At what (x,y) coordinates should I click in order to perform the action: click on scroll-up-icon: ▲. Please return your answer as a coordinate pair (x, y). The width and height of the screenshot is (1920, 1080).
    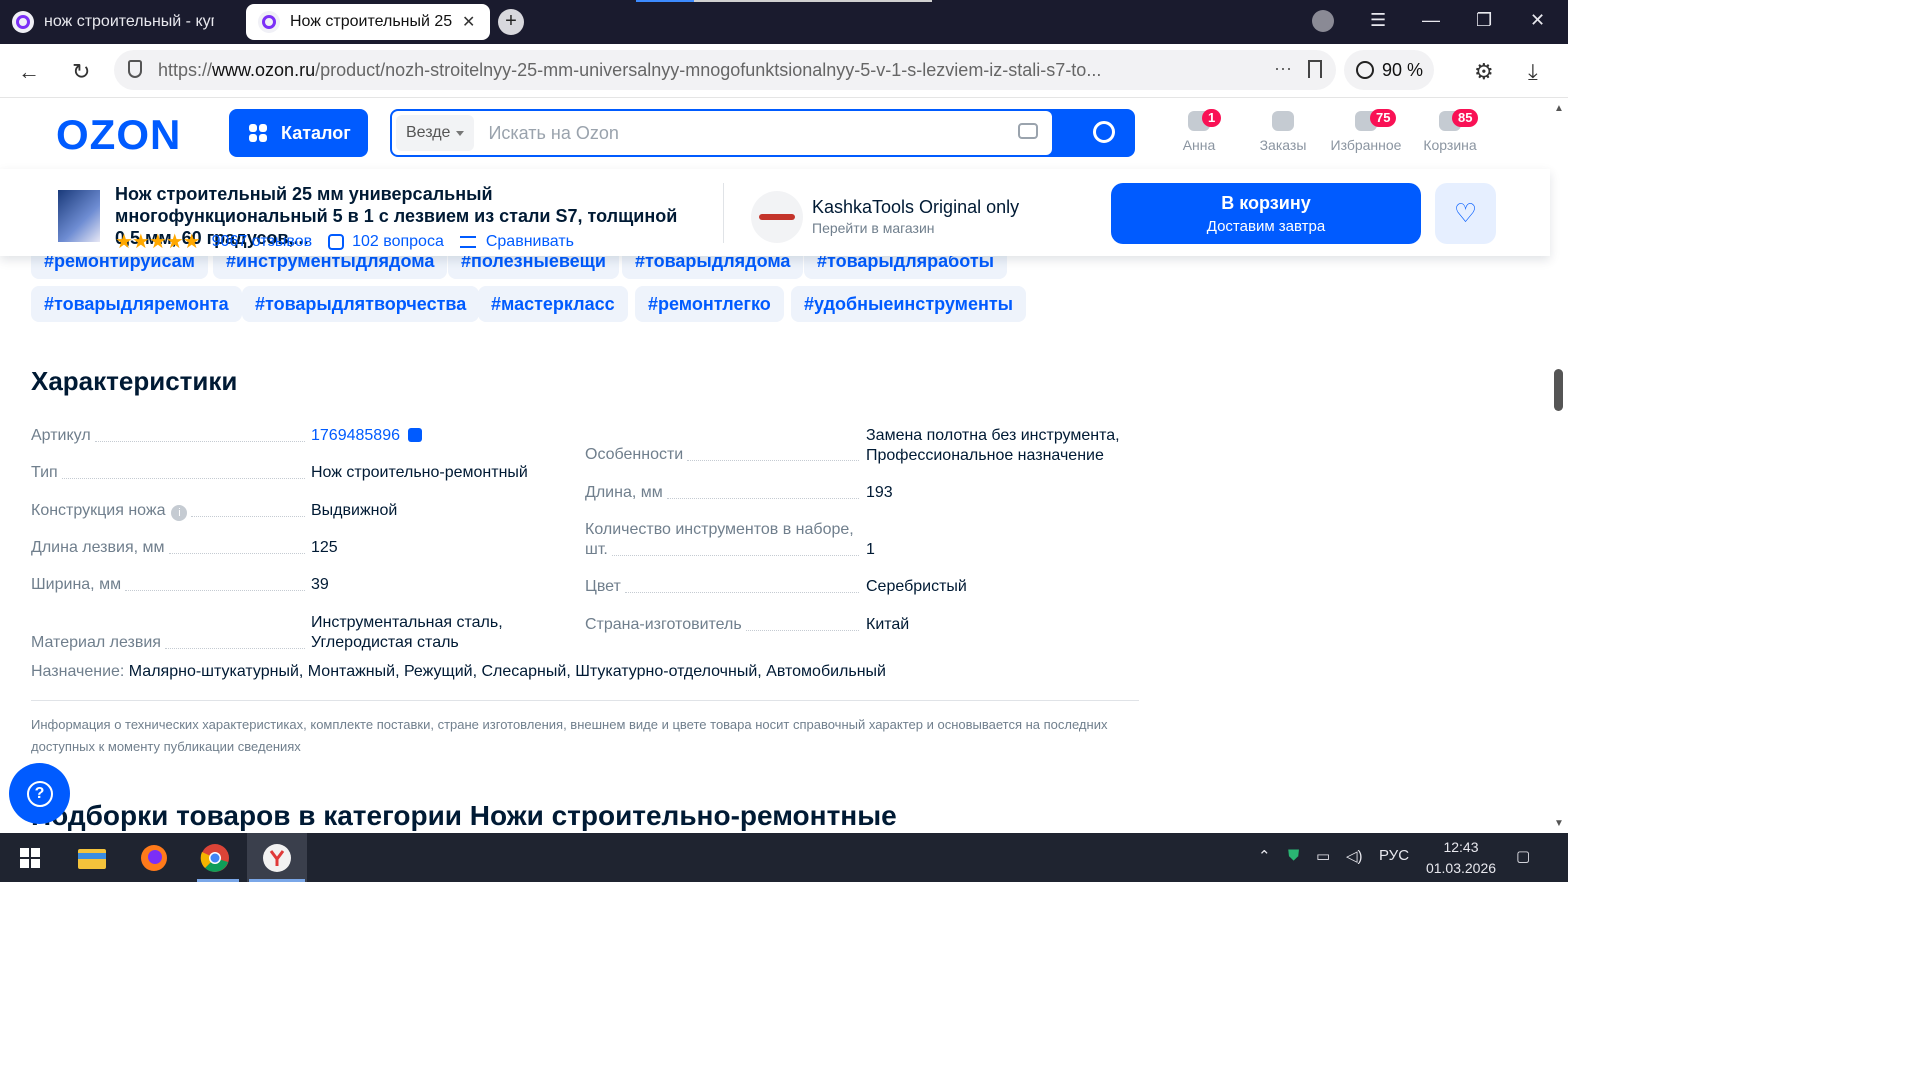
    Looking at the image, I should click on (1559, 108).